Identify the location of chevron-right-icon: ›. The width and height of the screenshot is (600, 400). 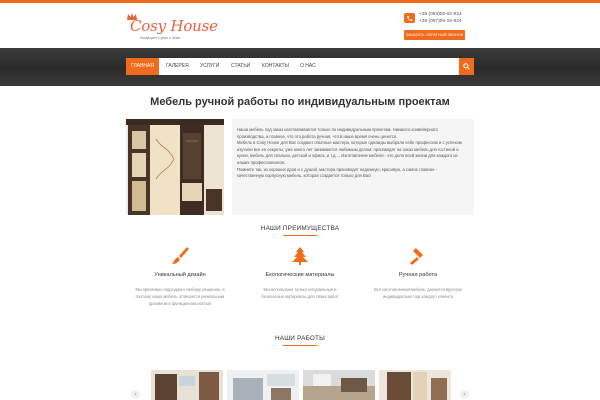
(464, 394).